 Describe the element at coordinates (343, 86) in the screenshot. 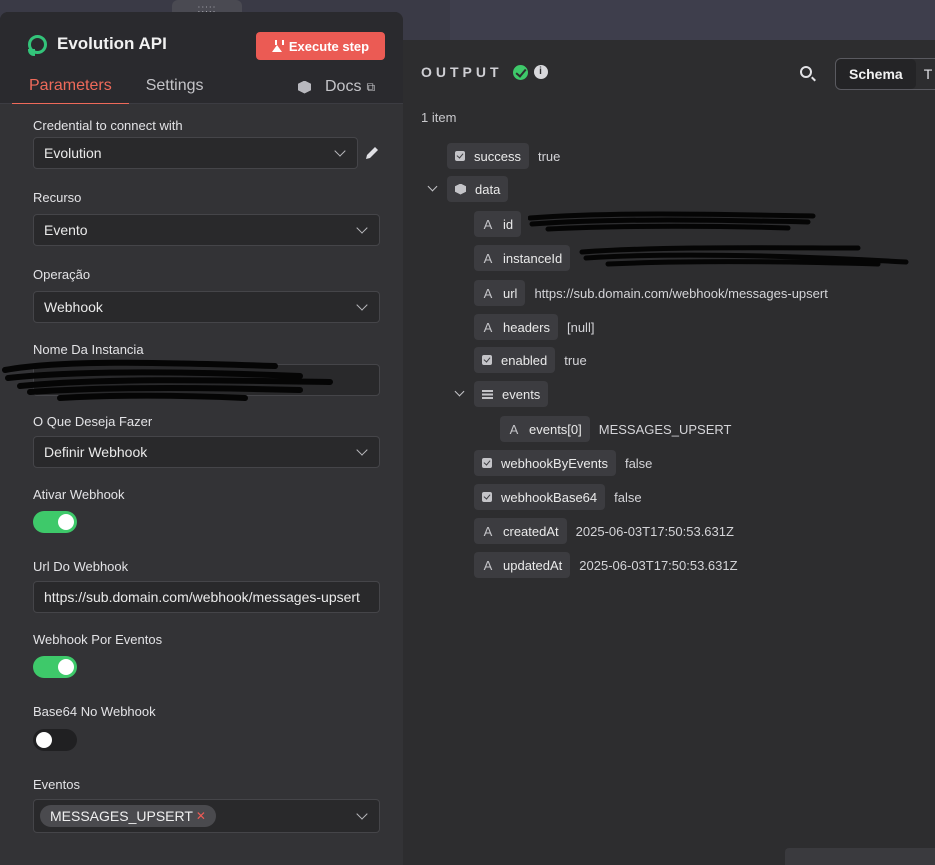

I see `docs-label: Docs` at that location.